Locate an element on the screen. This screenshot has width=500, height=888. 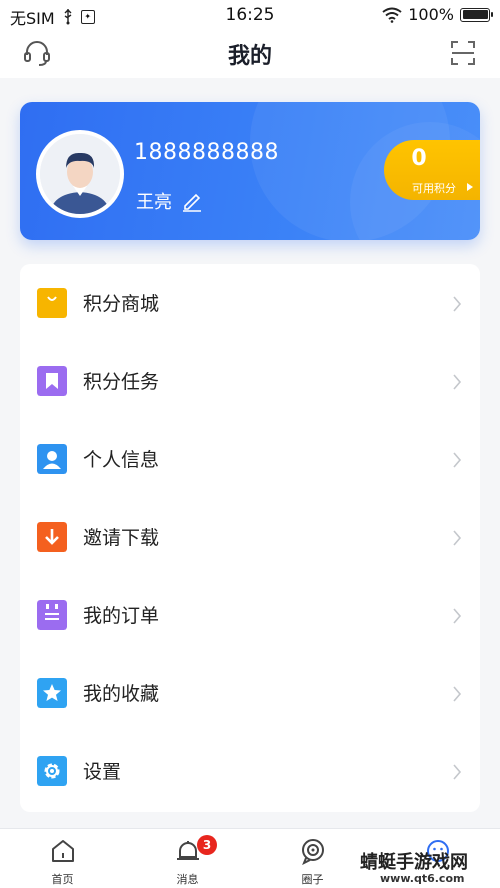
watermark-title: 蜻蜓手游戏网 is located at coordinates (414, 862).